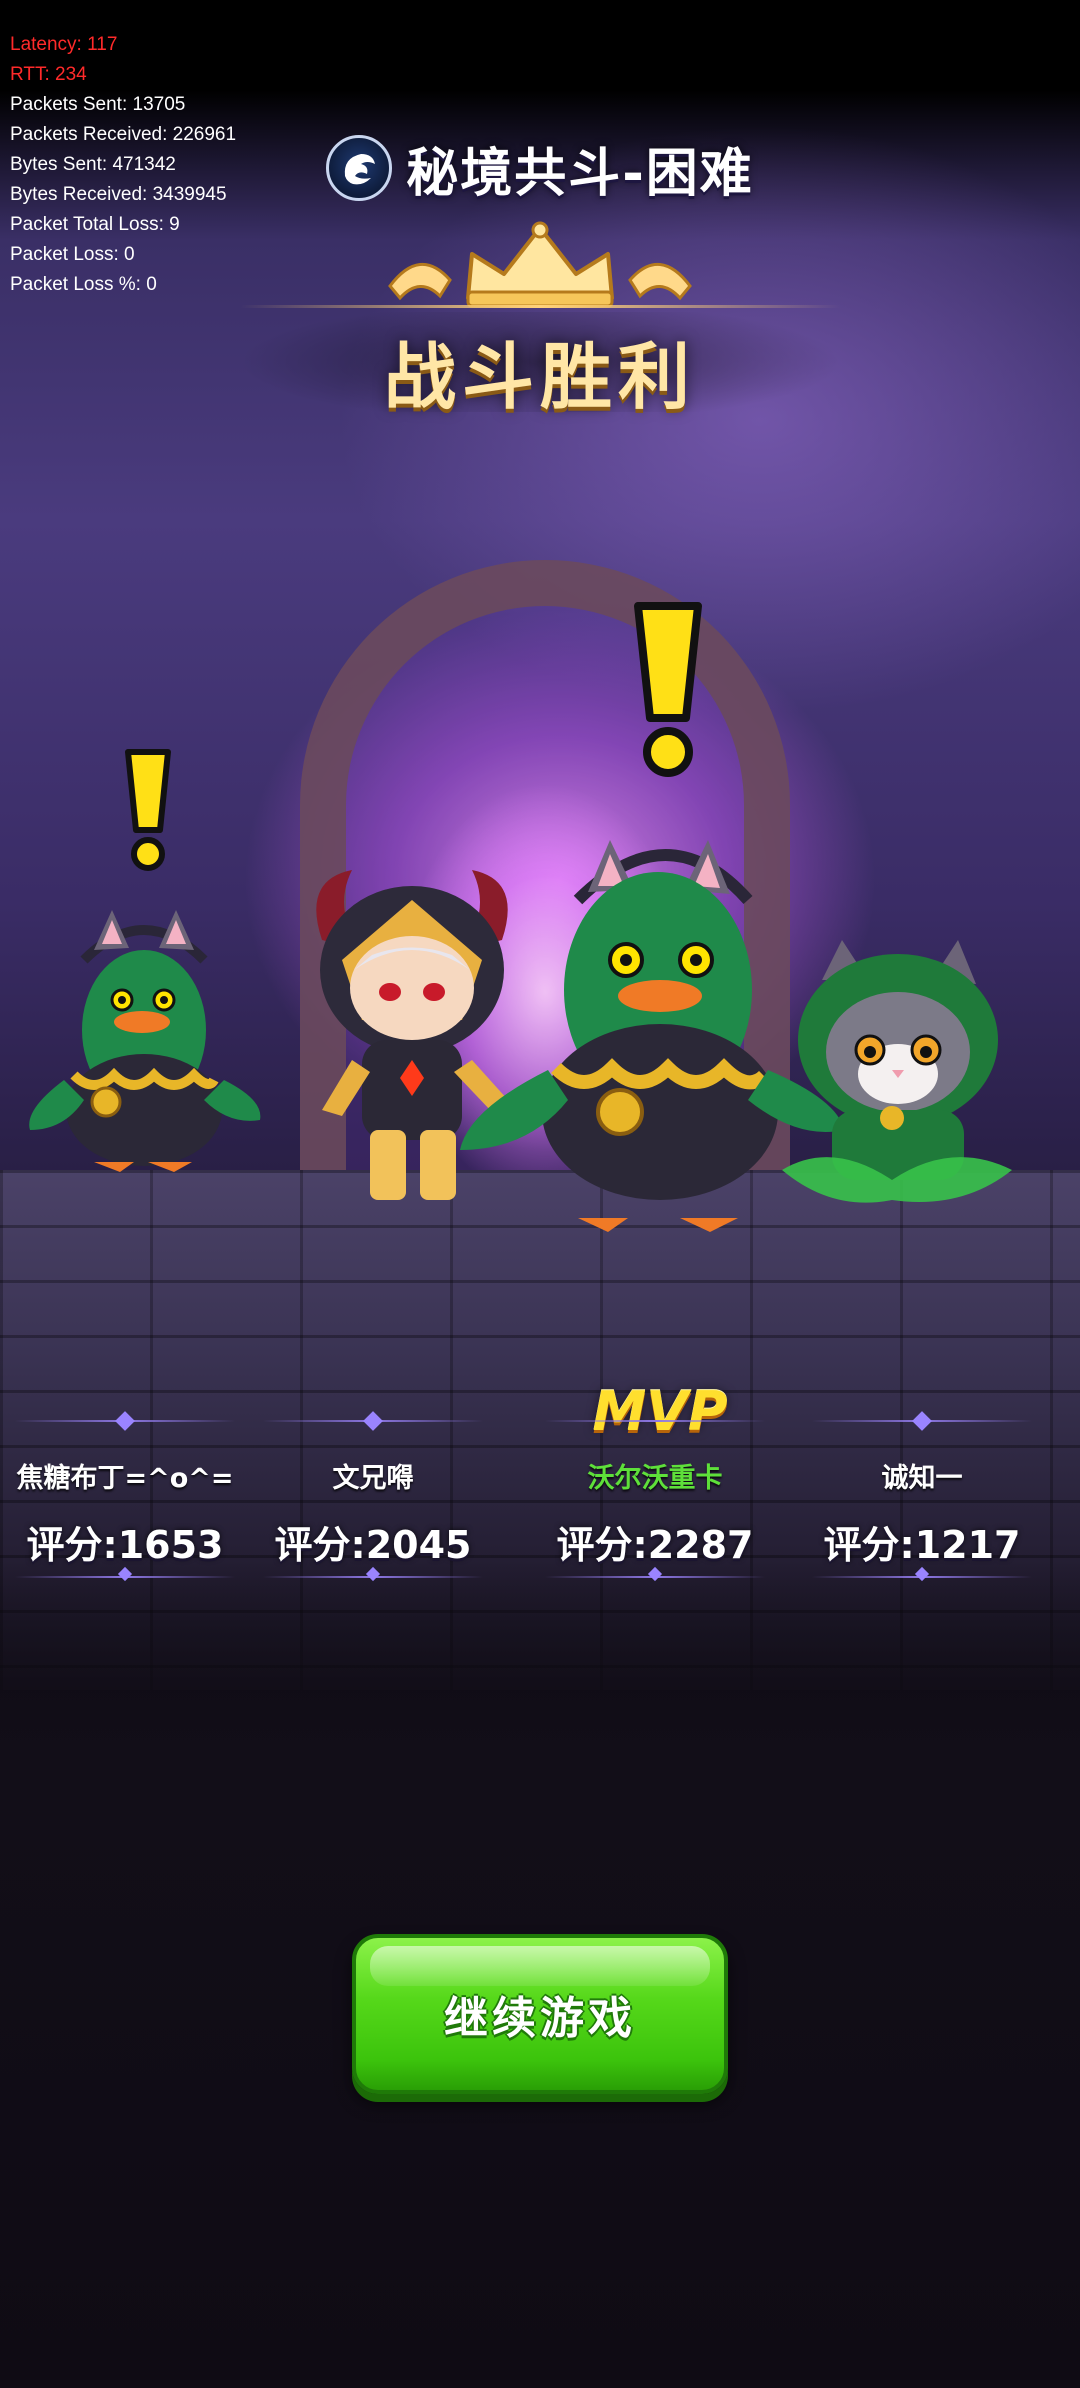 Image resolution: width=1080 pixels, height=2388 pixels. Describe the element at coordinates (125, 1478) in the screenshot. I see `player-name: 焦糖布丁=^o^=` at that location.